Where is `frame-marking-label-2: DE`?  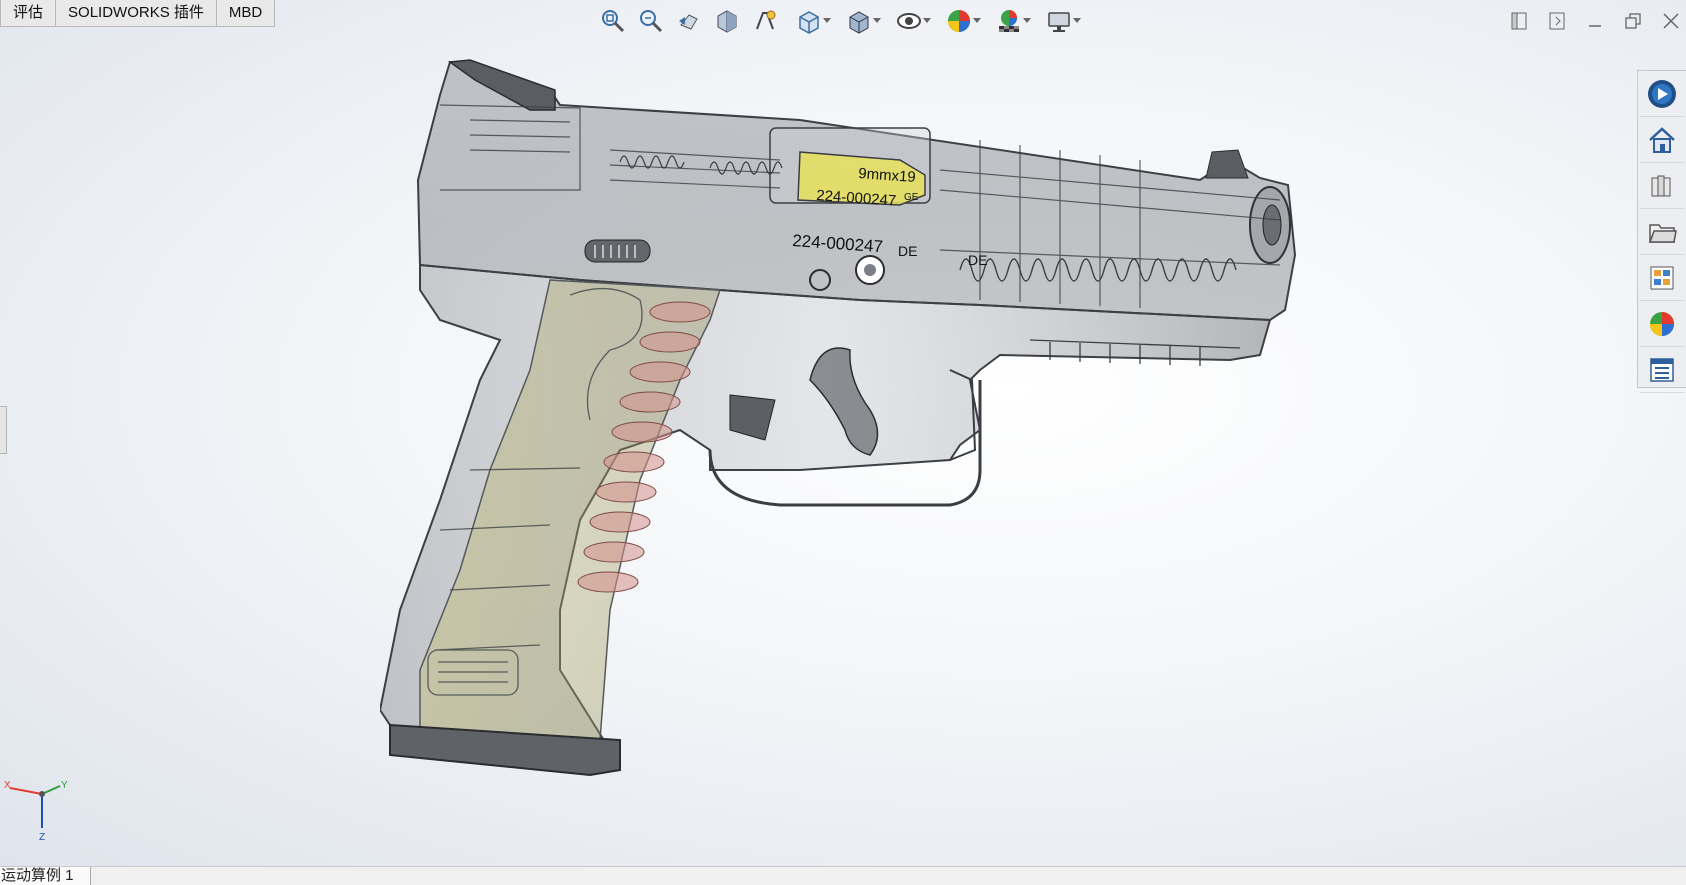 frame-marking-label-2: DE is located at coordinates (977, 260).